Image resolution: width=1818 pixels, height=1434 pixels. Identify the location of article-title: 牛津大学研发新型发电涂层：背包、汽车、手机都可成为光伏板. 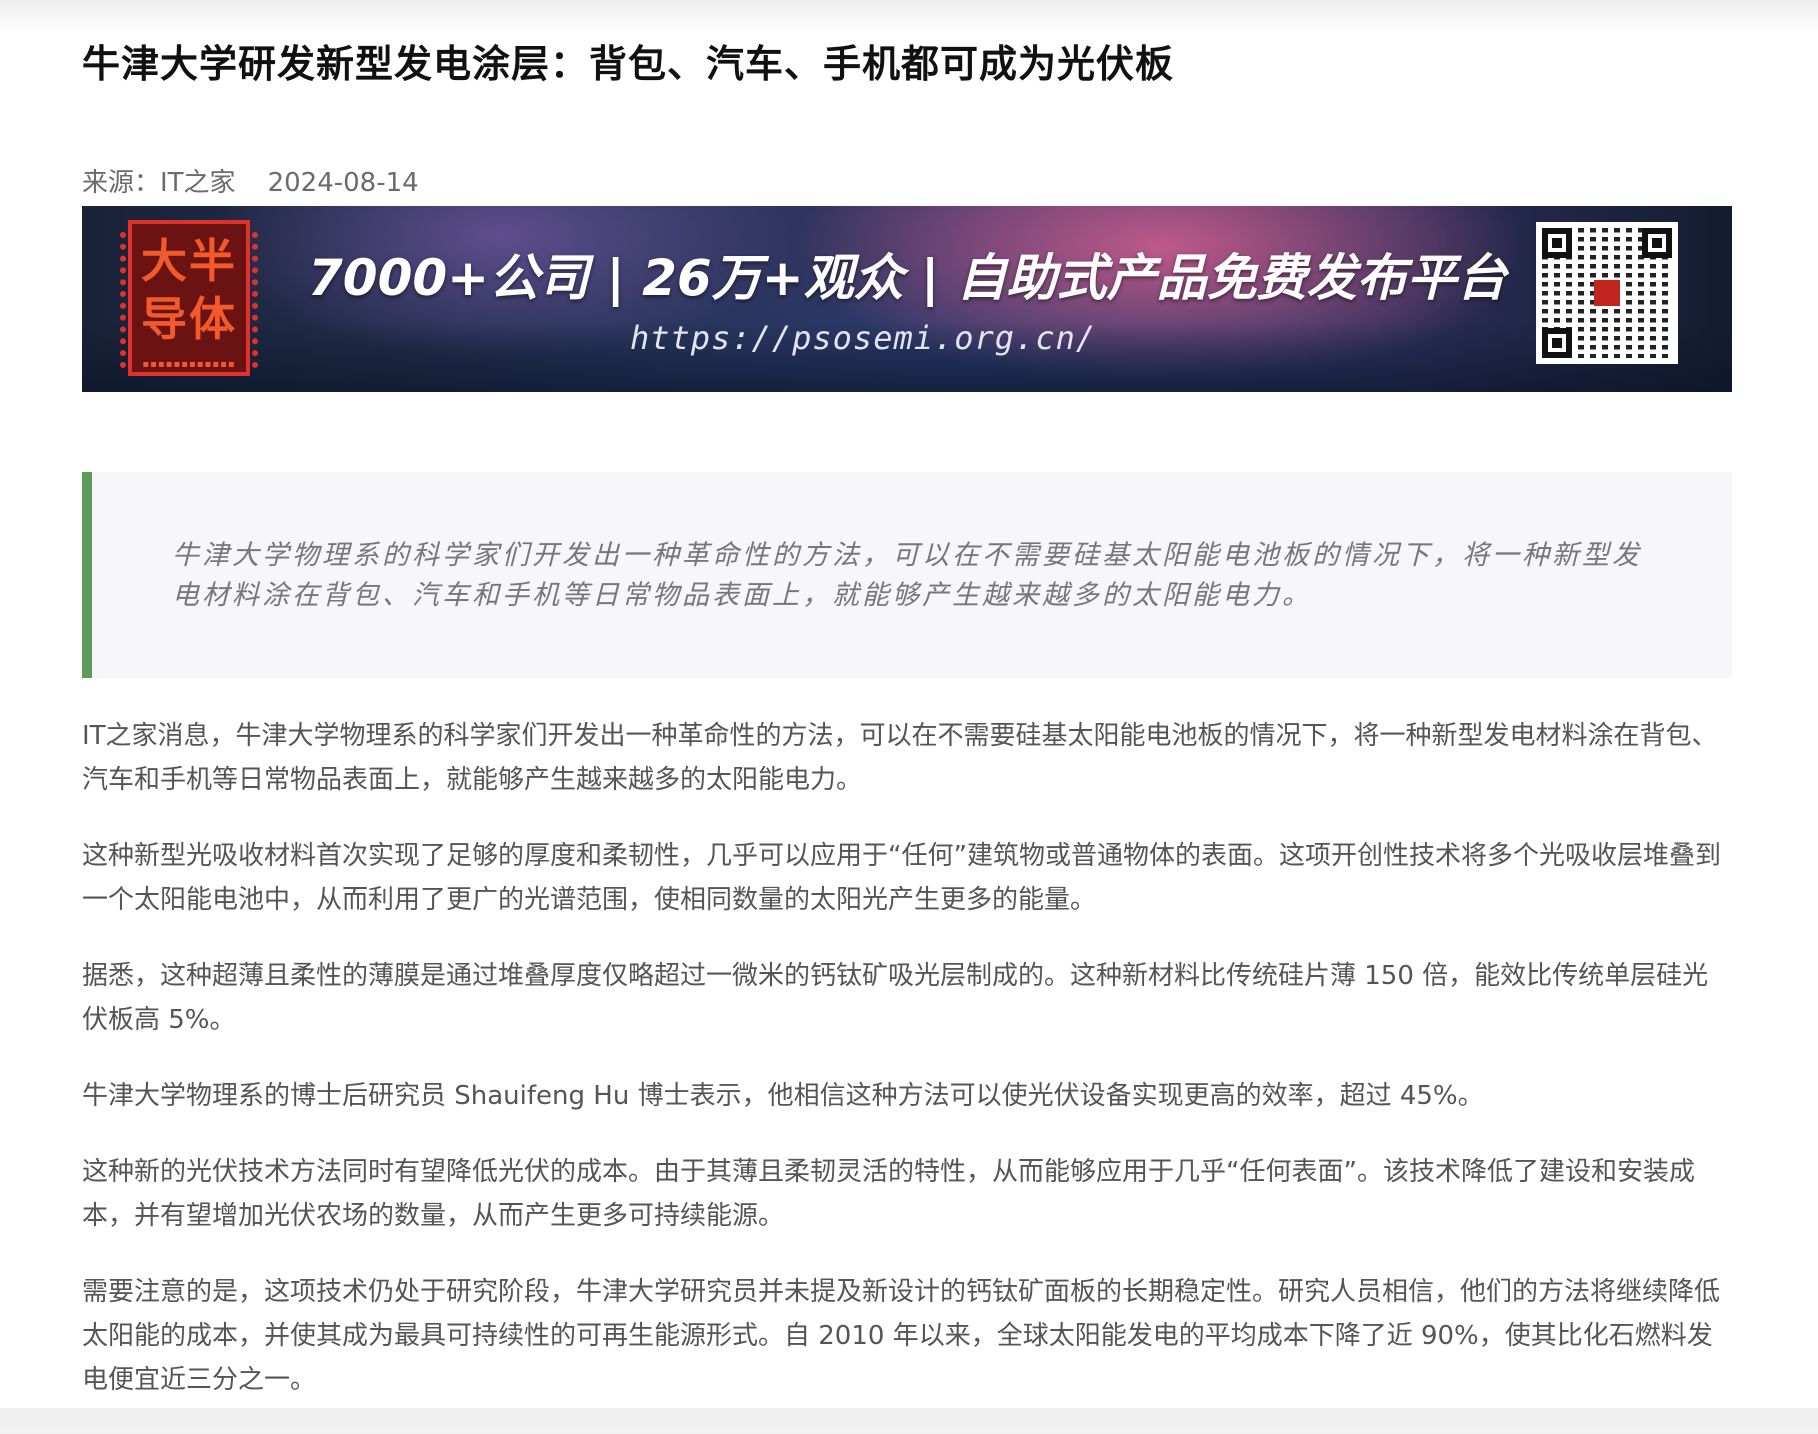
(628, 64).